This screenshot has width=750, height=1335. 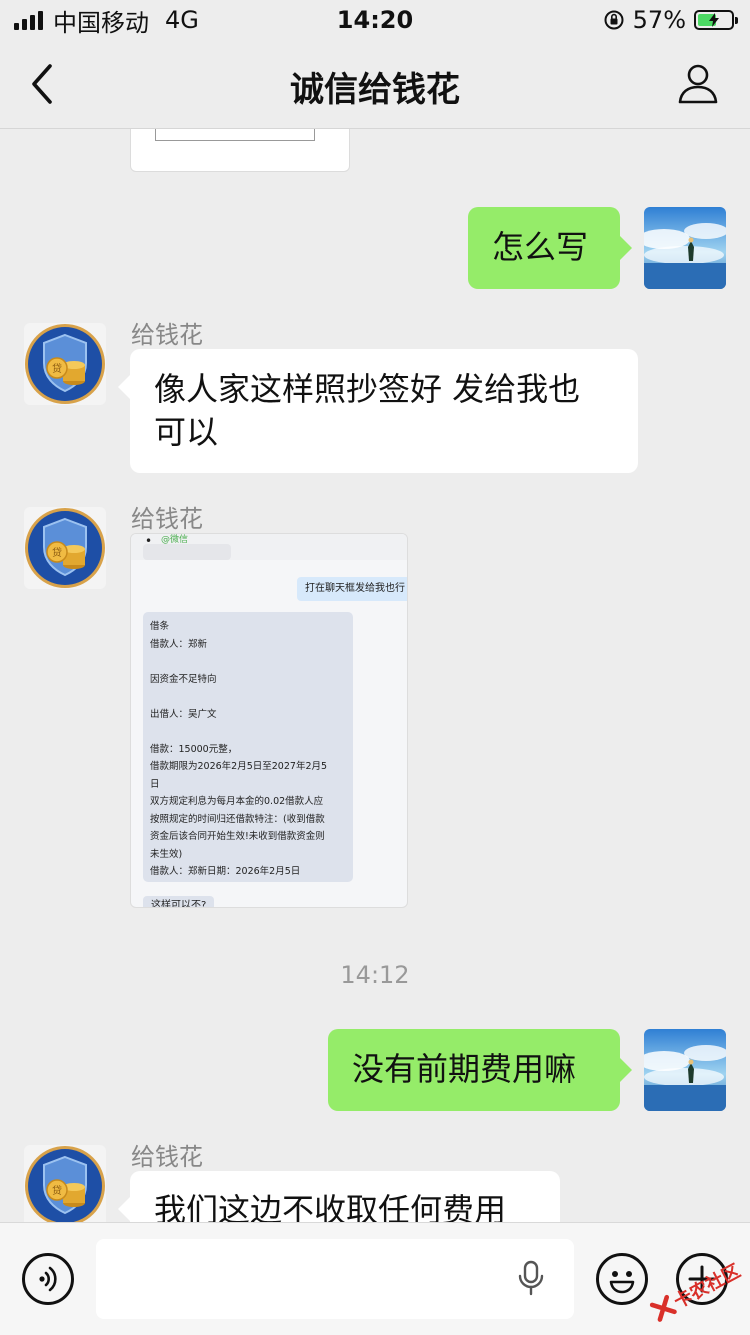 What do you see at coordinates (235, 135) in the screenshot?
I see `previous-card-inner` at bounding box center [235, 135].